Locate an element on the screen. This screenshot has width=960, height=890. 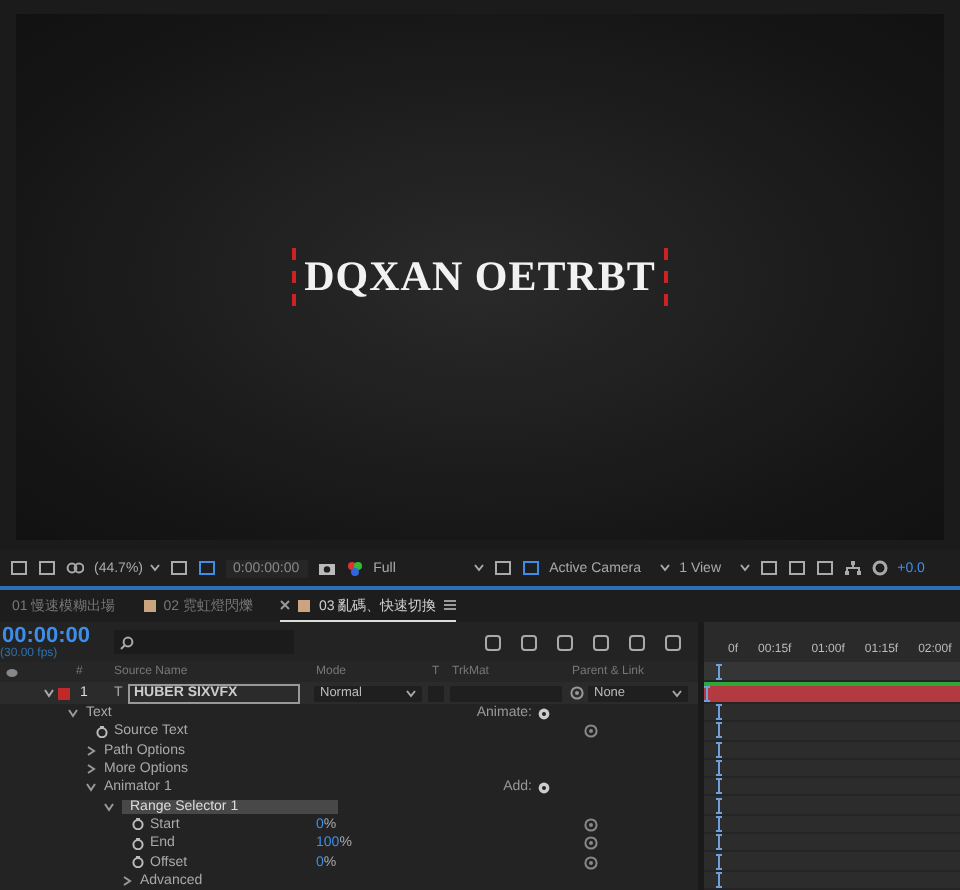
label-color-swatch is located at coordinates (64, 693).